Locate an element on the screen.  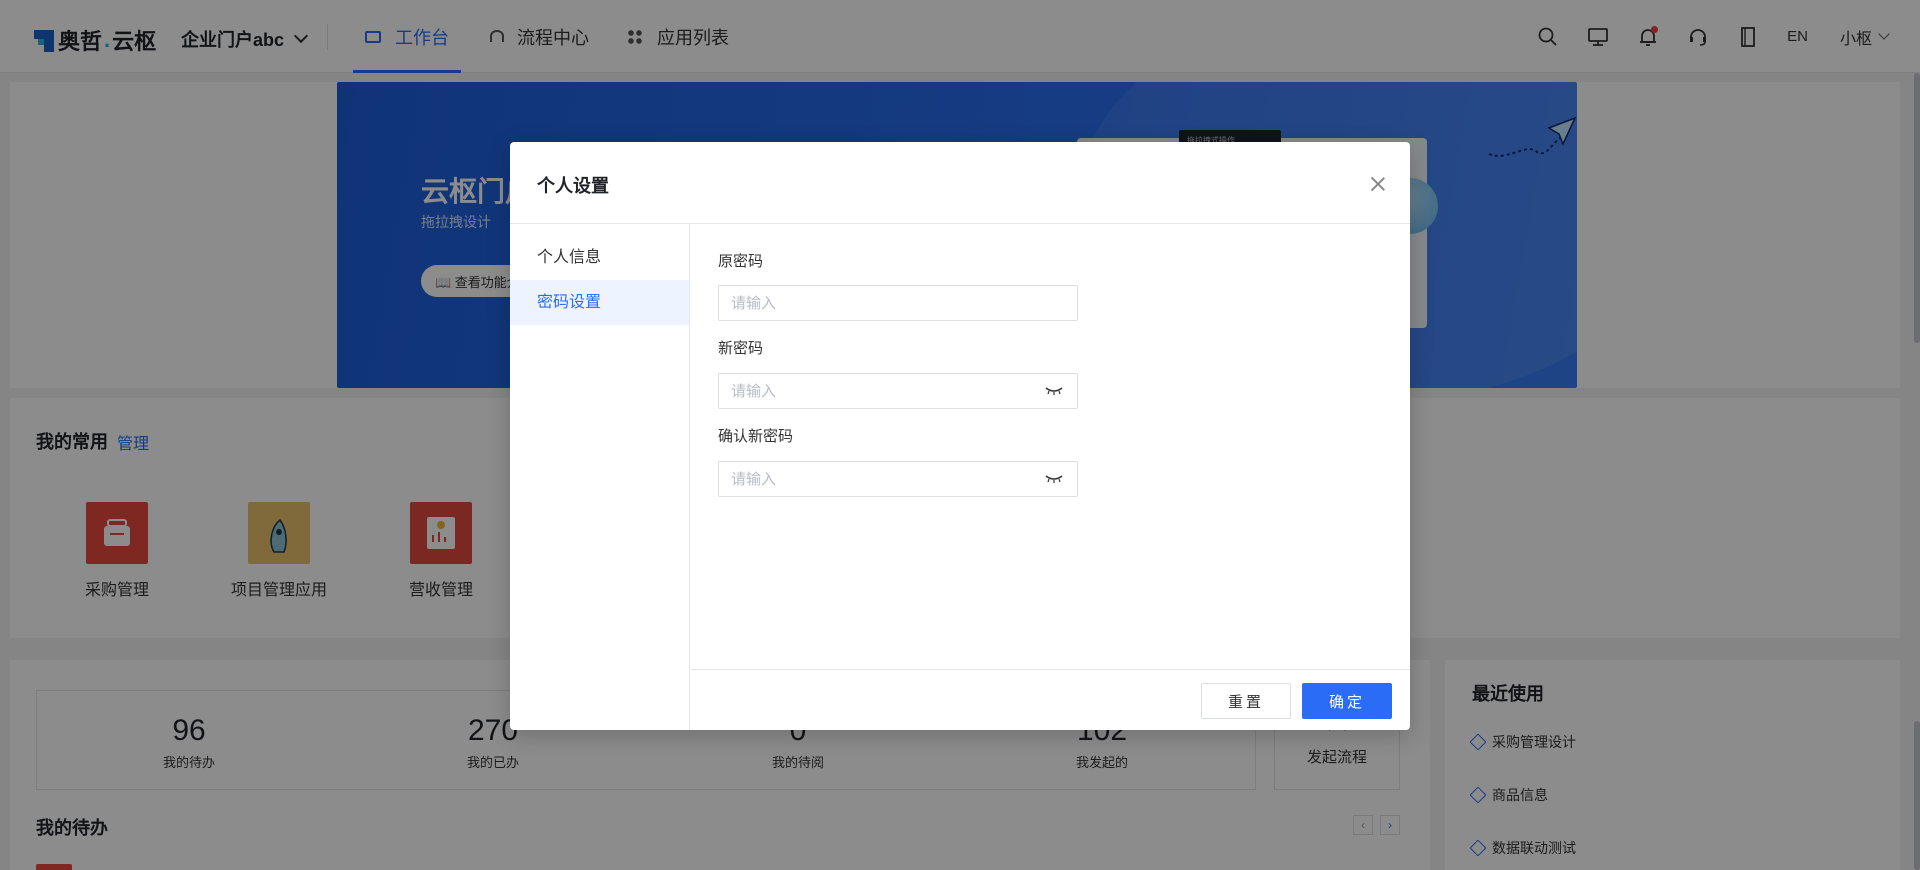
new-password-label: 新密码 is located at coordinates (741, 348).